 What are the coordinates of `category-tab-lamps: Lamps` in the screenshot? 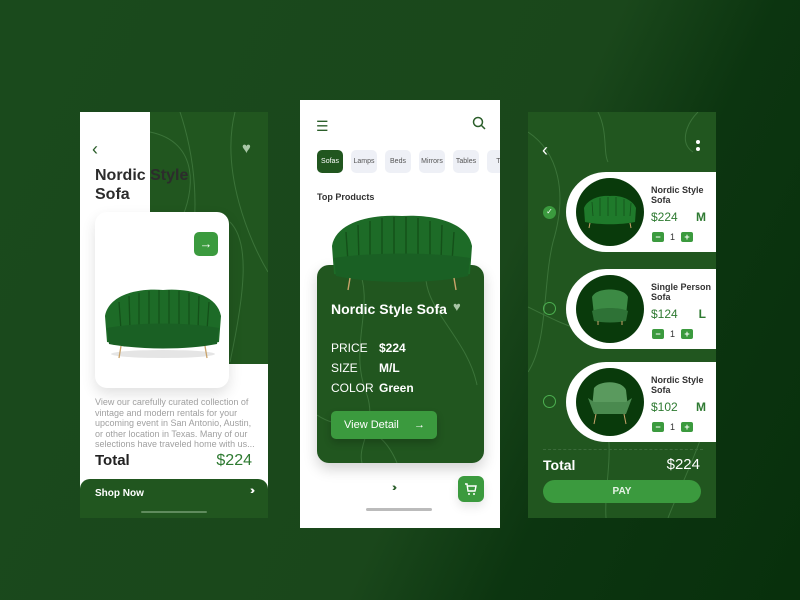 It's located at (364, 161).